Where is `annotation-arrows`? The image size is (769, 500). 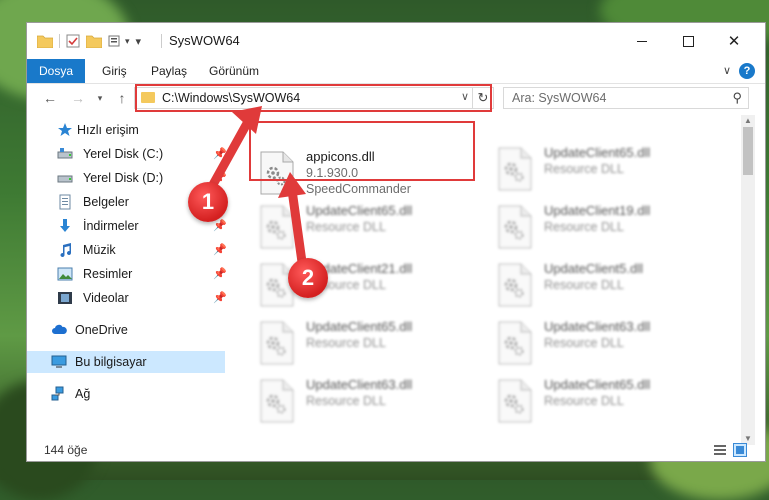
annotation-arrows is located at coordinates (256, 186).